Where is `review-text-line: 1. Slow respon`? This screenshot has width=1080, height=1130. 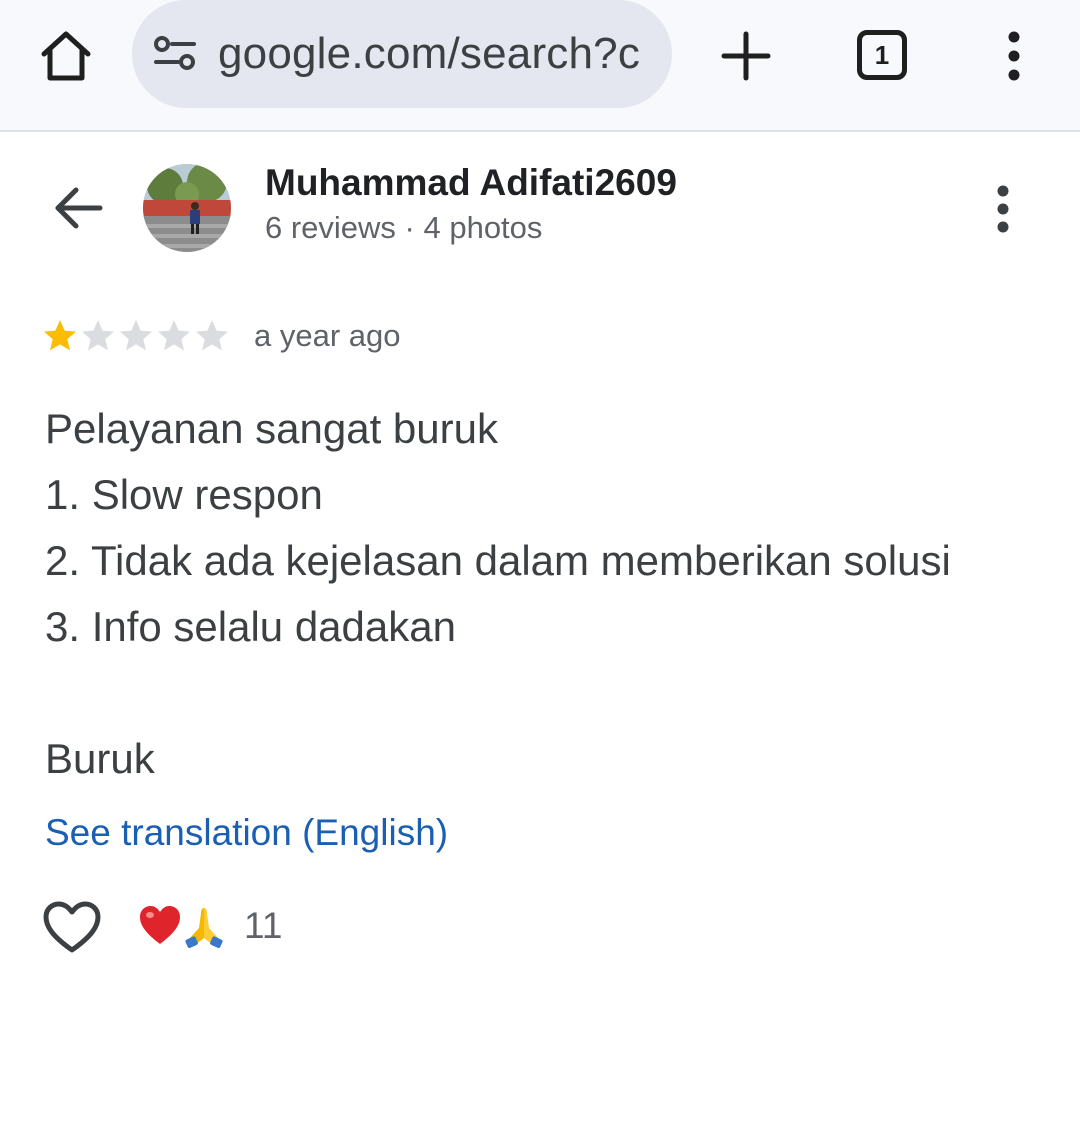 review-text-line: 1. Slow respon is located at coordinates (184, 494).